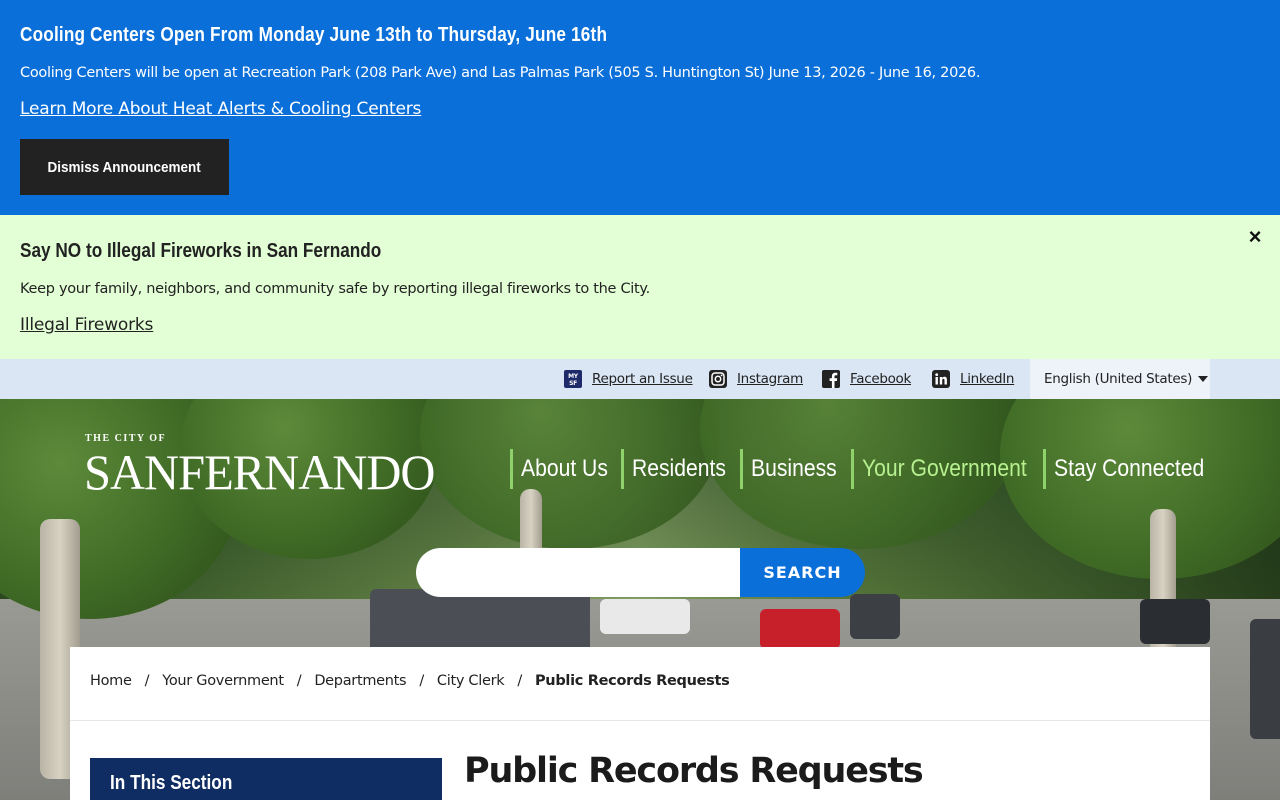 This screenshot has height=800, width=1280. I want to click on dismiss-announcement-button: Dismiss Announcement, so click(124, 167).